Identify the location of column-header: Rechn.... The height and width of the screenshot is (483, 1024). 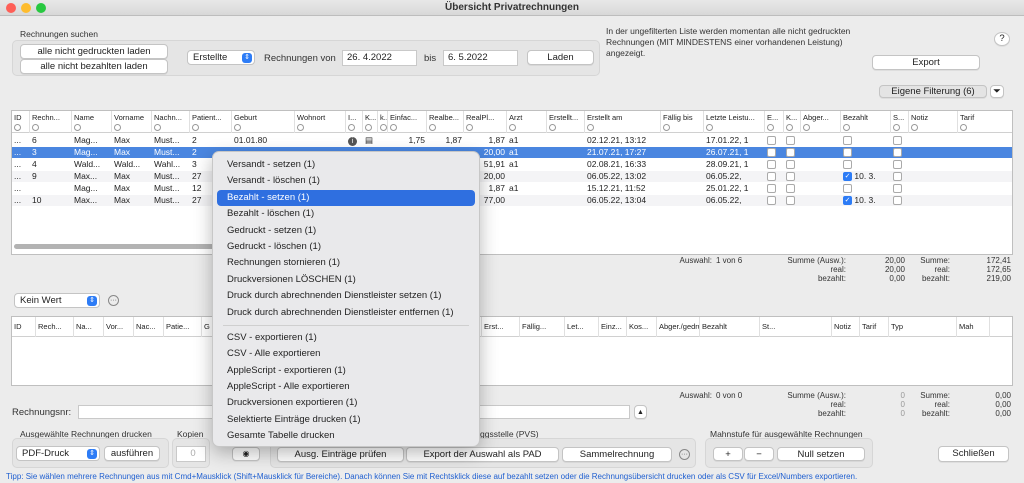
(51, 122).